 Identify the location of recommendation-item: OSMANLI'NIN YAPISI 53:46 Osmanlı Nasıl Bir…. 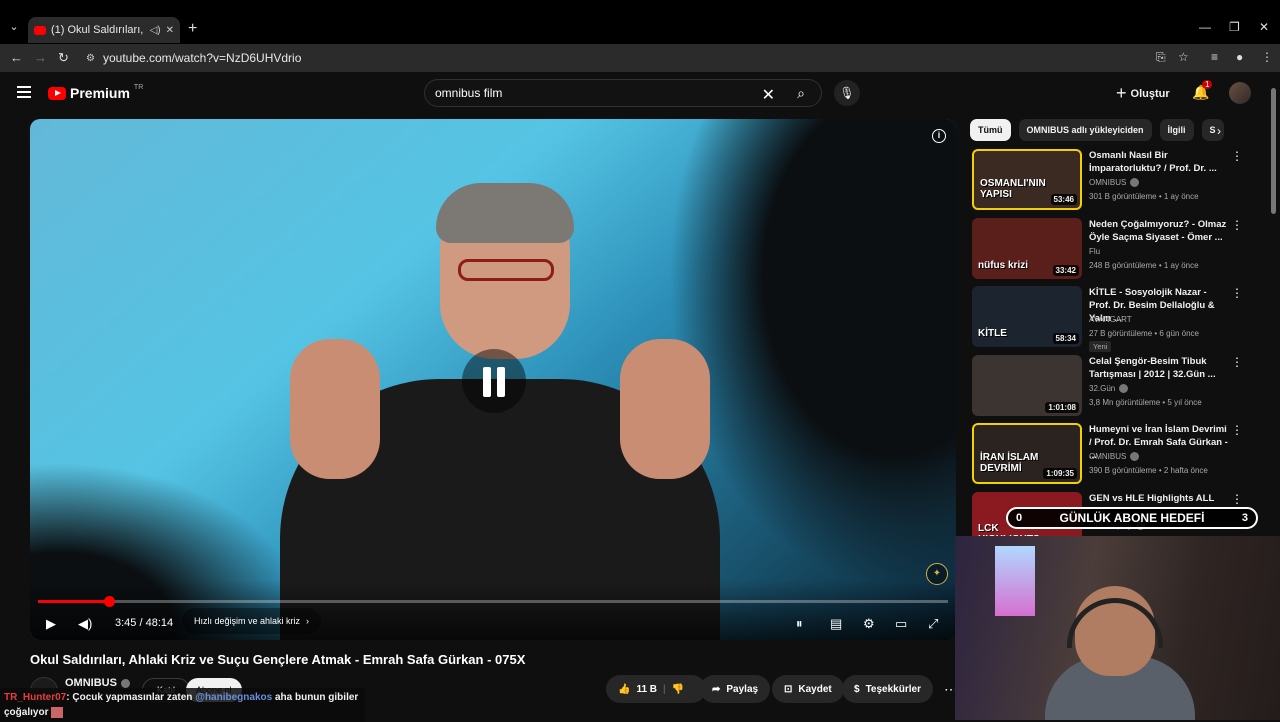
(1120, 181).